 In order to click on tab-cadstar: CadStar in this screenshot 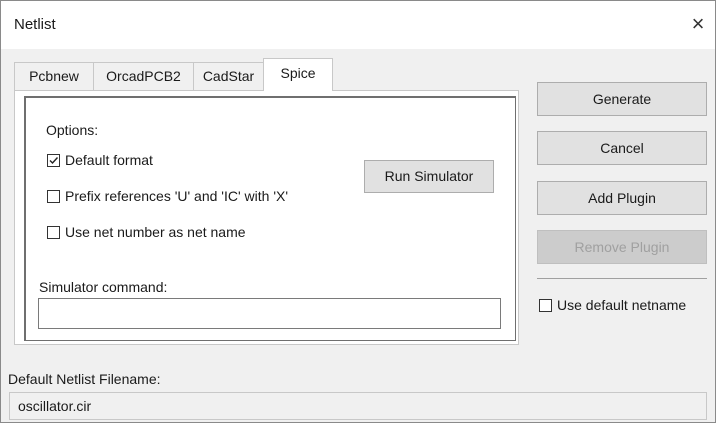, I will do `click(228, 76)`.